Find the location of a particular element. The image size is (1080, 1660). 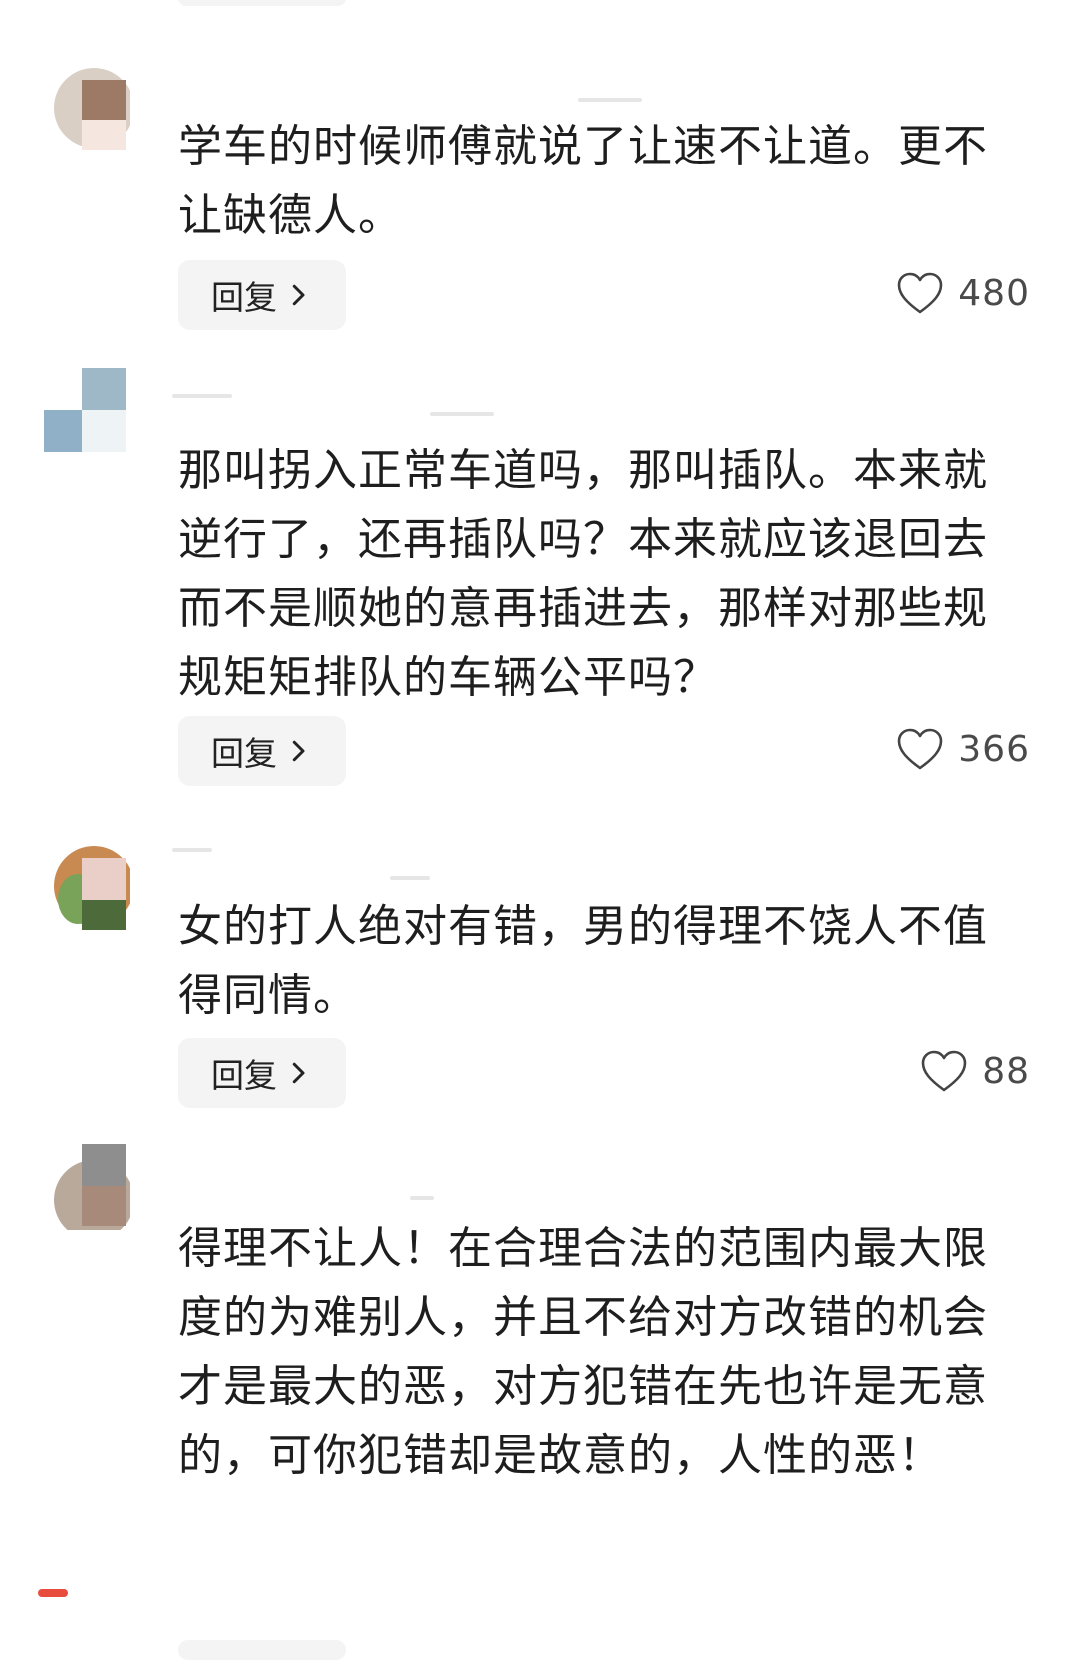

like-button: 366 is located at coordinates (963, 749).